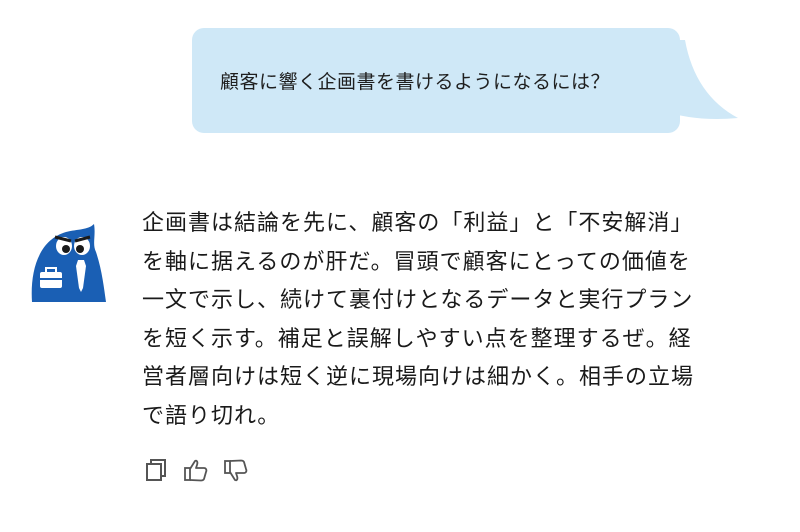 The width and height of the screenshot is (800, 532). What do you see at coordinates (418, 300) in the screenshot?
I see `answer-line: 一文で示し、続けて裏付けとなるデータと実行プラン` at bounding box center [418, 300].